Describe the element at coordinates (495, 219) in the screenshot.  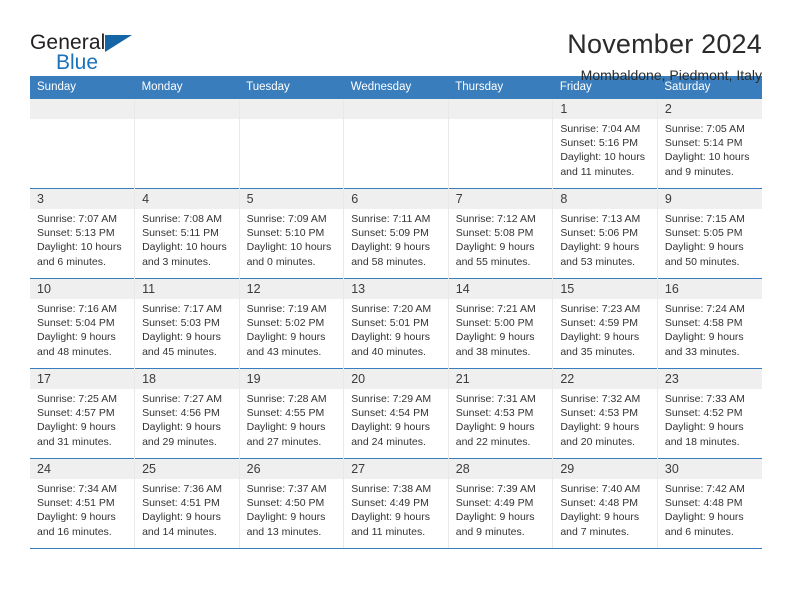
I see `sunrise-text: Sunrise: 7:12 AM` at that location.